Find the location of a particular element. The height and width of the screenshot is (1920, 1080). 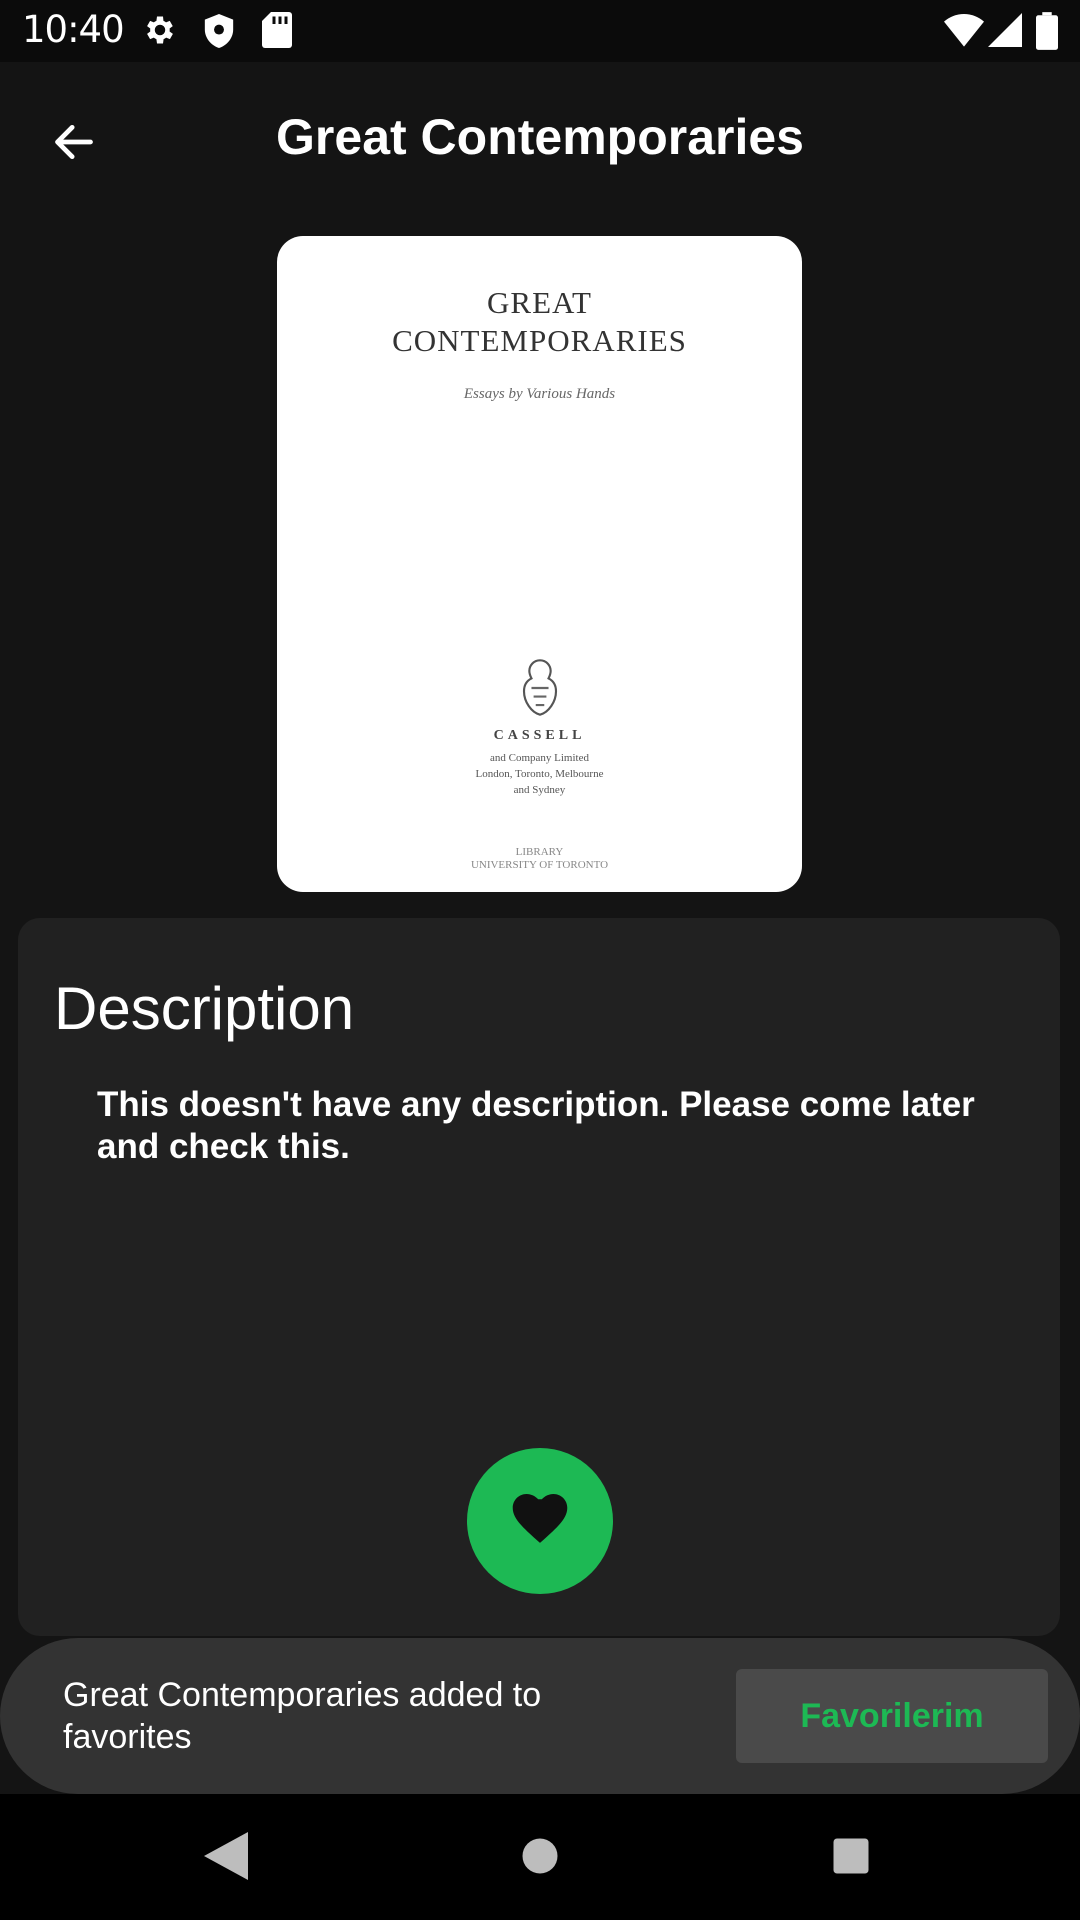

app-bar: Great Contemporaries is located at coordinates (540, 137).